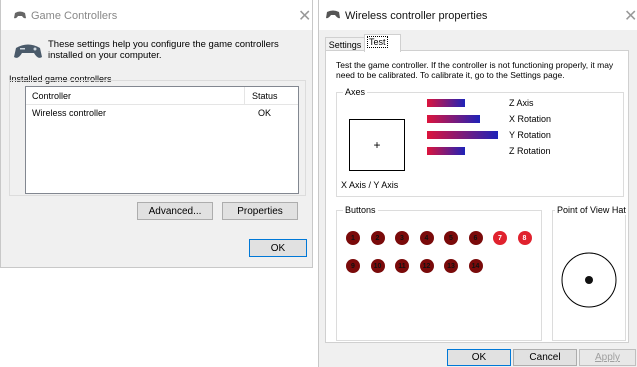  I want to click on pov-hat-indicator, so click(589, 280).